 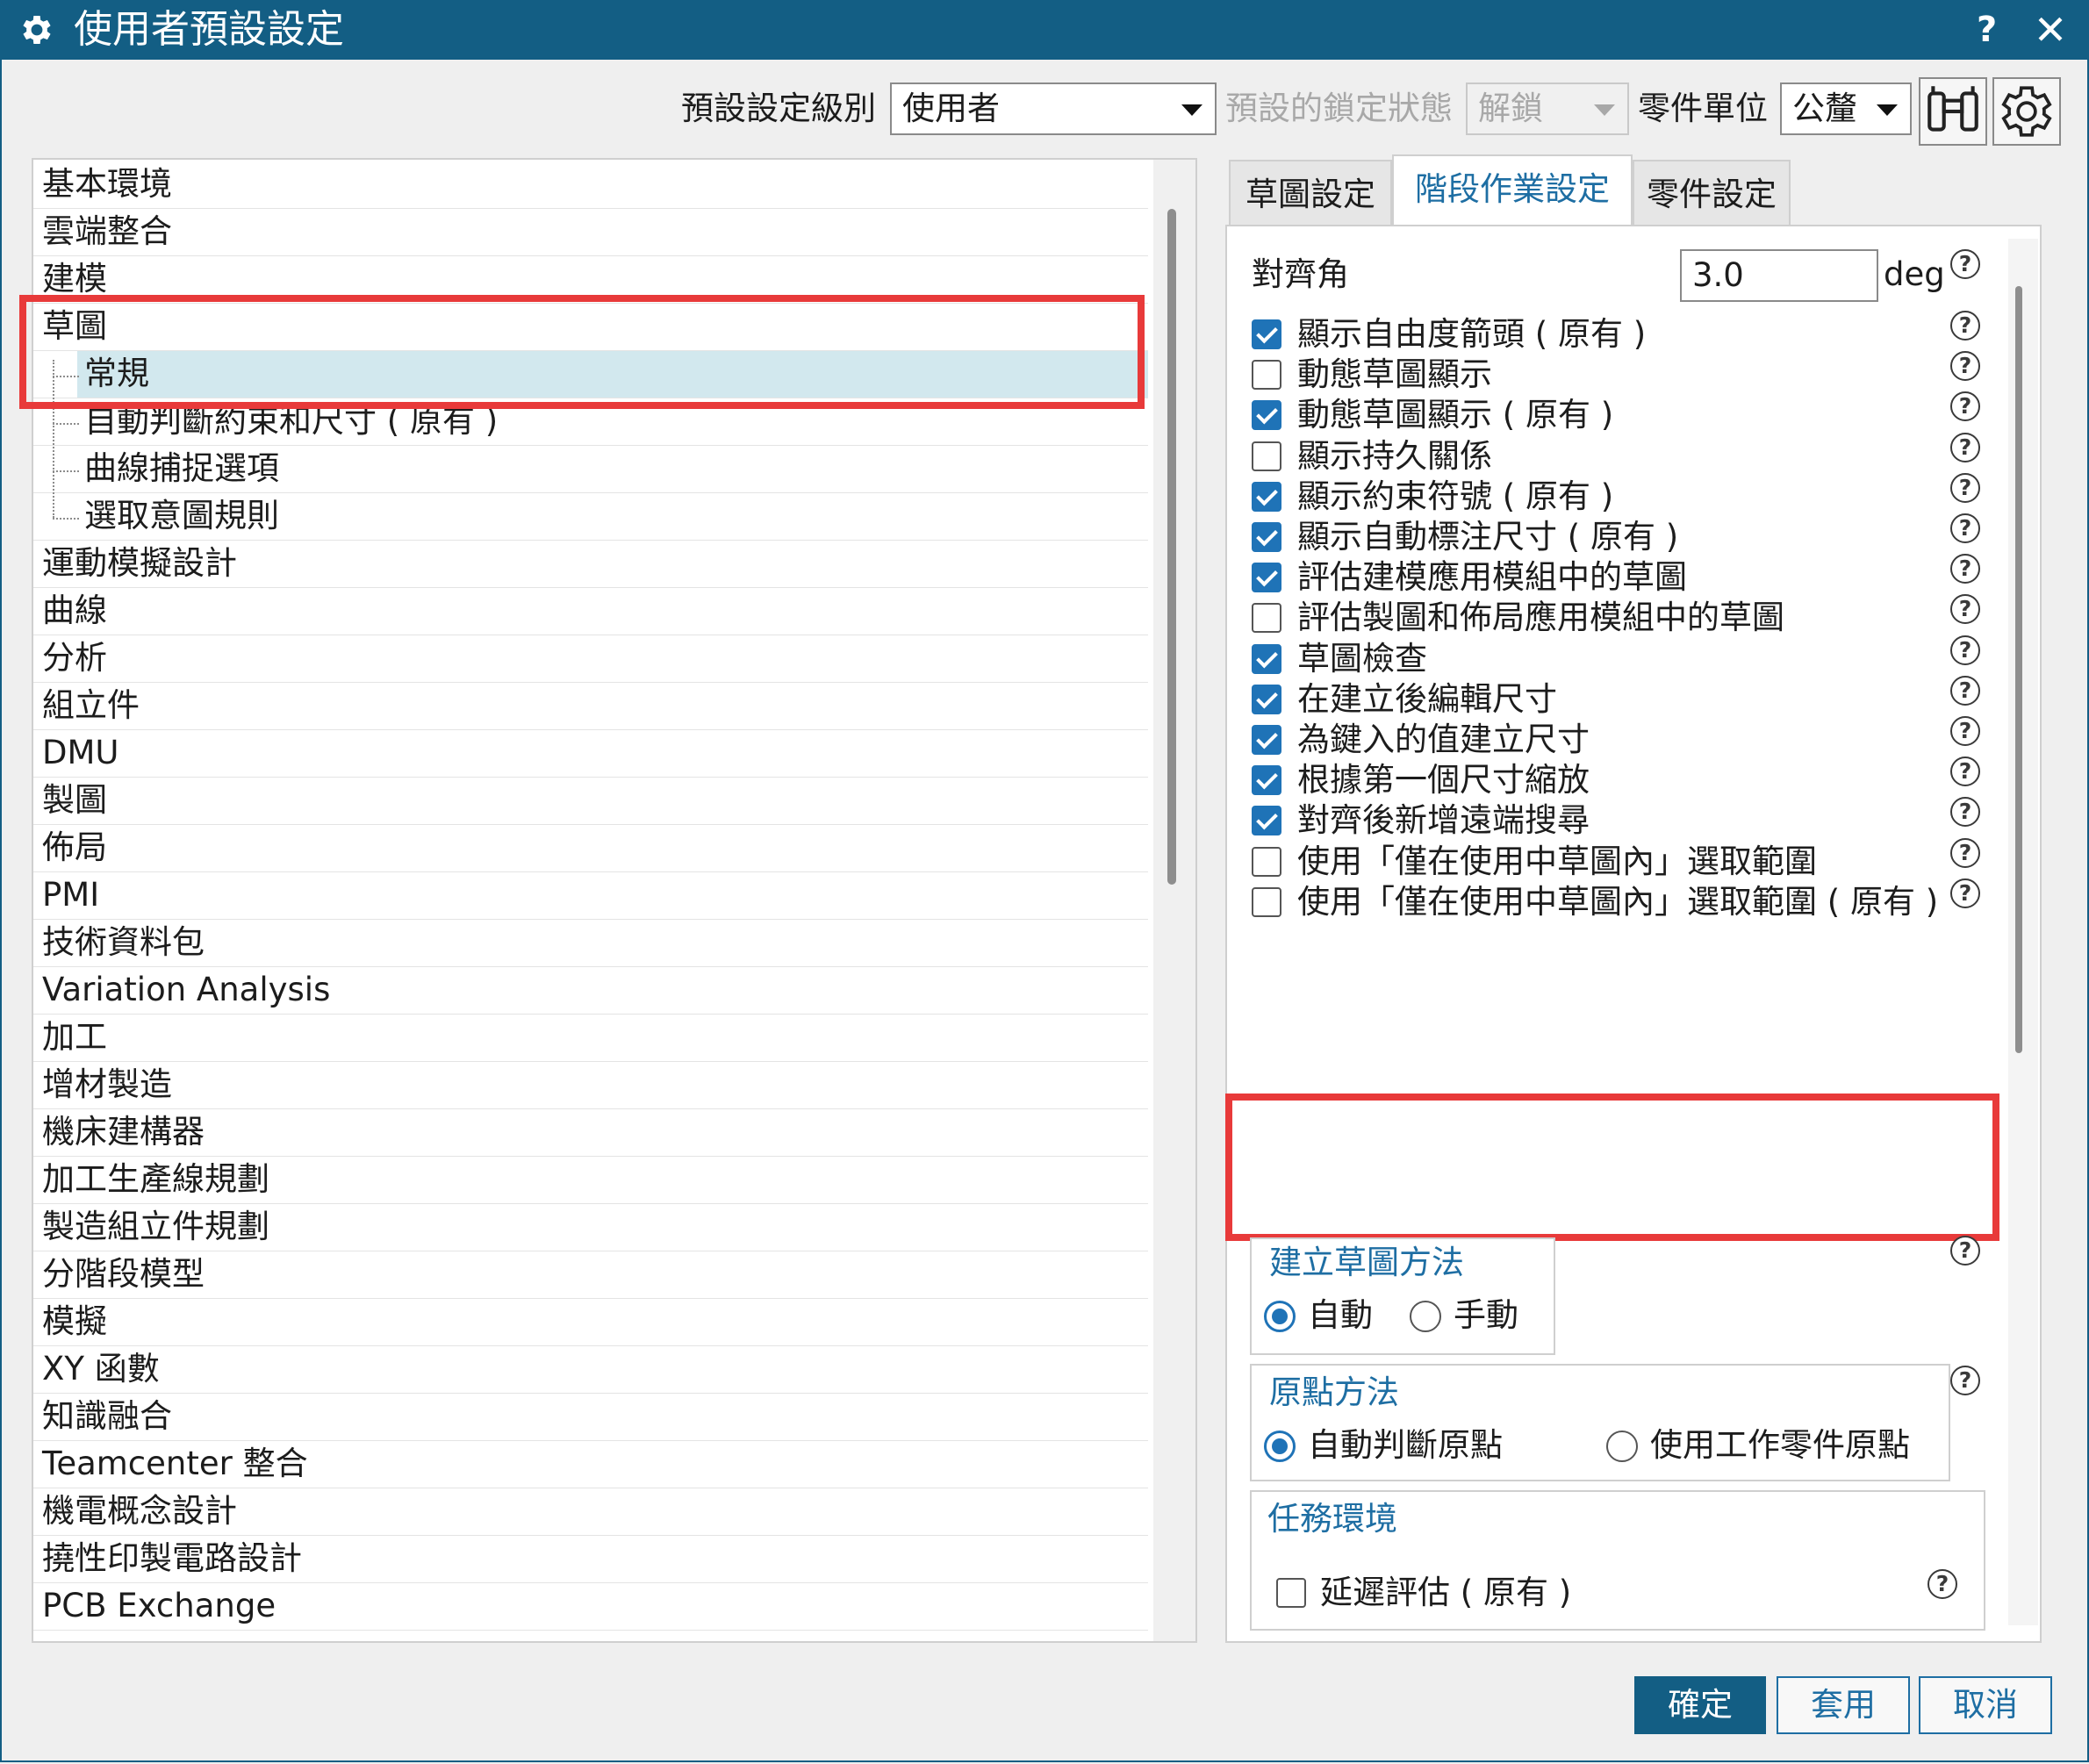 What do you see at coordinates (590, 1607) in the screenshot?
I see `tree-item: PCB Exchange` at bounding box center [590, 1607].